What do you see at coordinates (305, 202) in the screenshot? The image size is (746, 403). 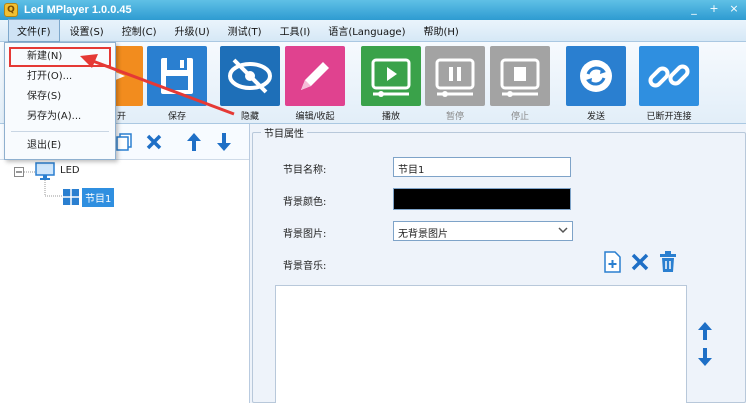 I see `bg-color-label: 背景颜色:` at bounding box center [305, 202].